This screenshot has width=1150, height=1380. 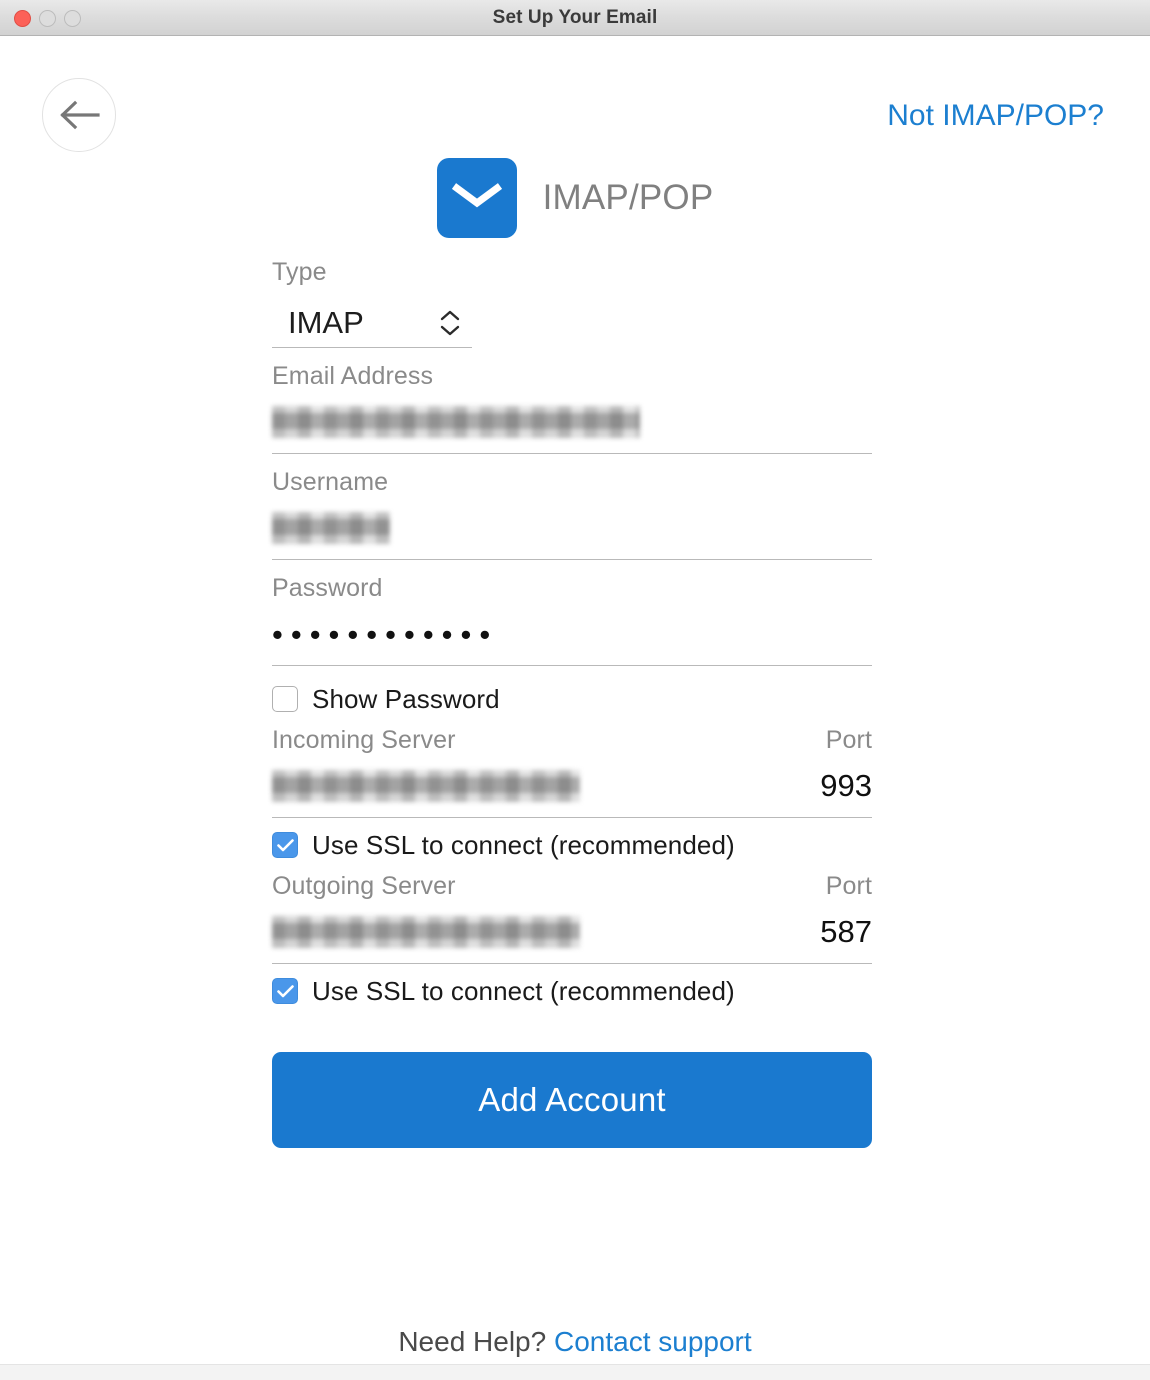 What do you see at coordinates (628, 197) in the screenshot?
I see `brand-title: IMAP/POP` at bounding box center [628, 197].